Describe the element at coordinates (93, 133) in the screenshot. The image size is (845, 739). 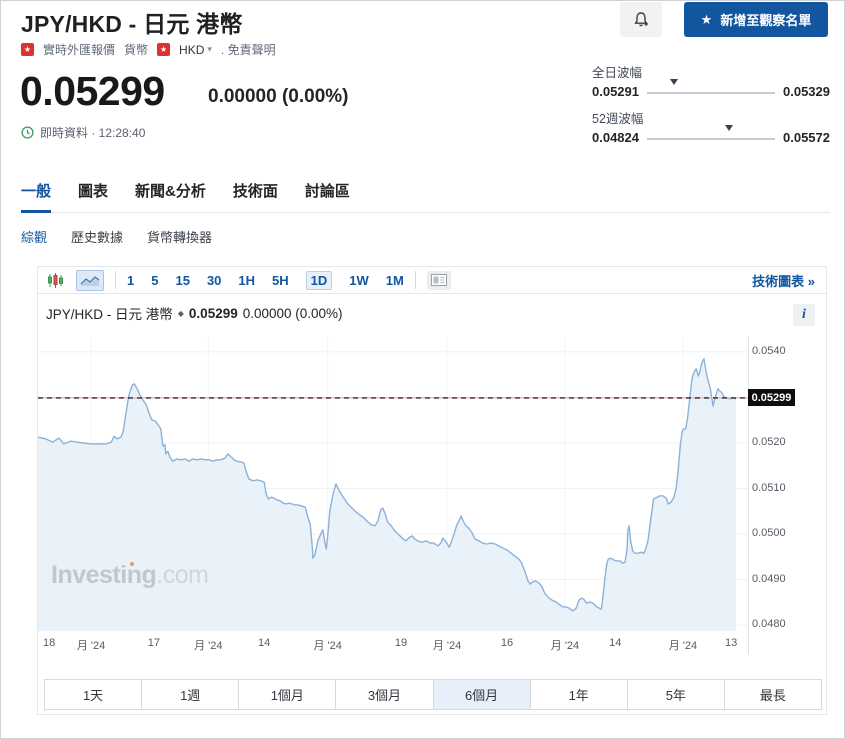
I see `realtime-label: 即時資料 · 12:28:40` at that location.